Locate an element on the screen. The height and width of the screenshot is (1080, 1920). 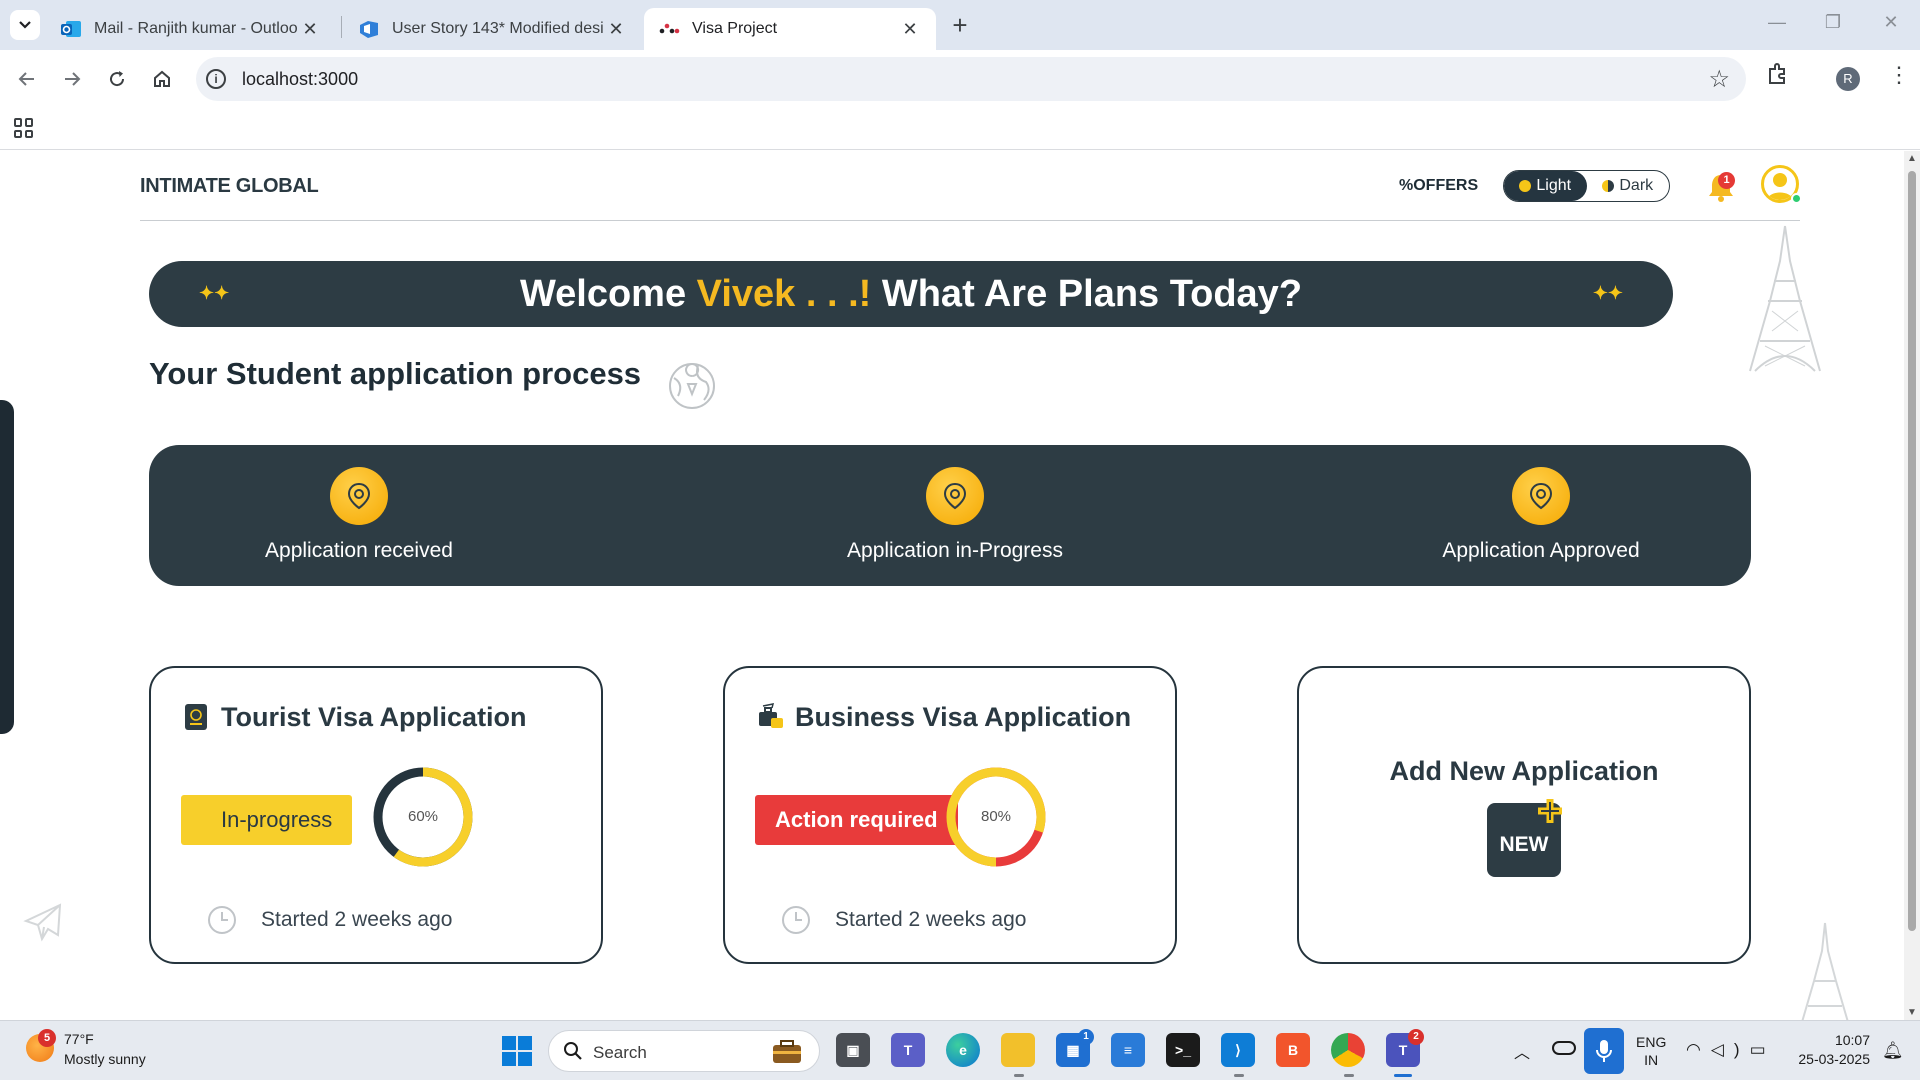
battery-icon: ▭ is located at coordinates (1763, 1049).